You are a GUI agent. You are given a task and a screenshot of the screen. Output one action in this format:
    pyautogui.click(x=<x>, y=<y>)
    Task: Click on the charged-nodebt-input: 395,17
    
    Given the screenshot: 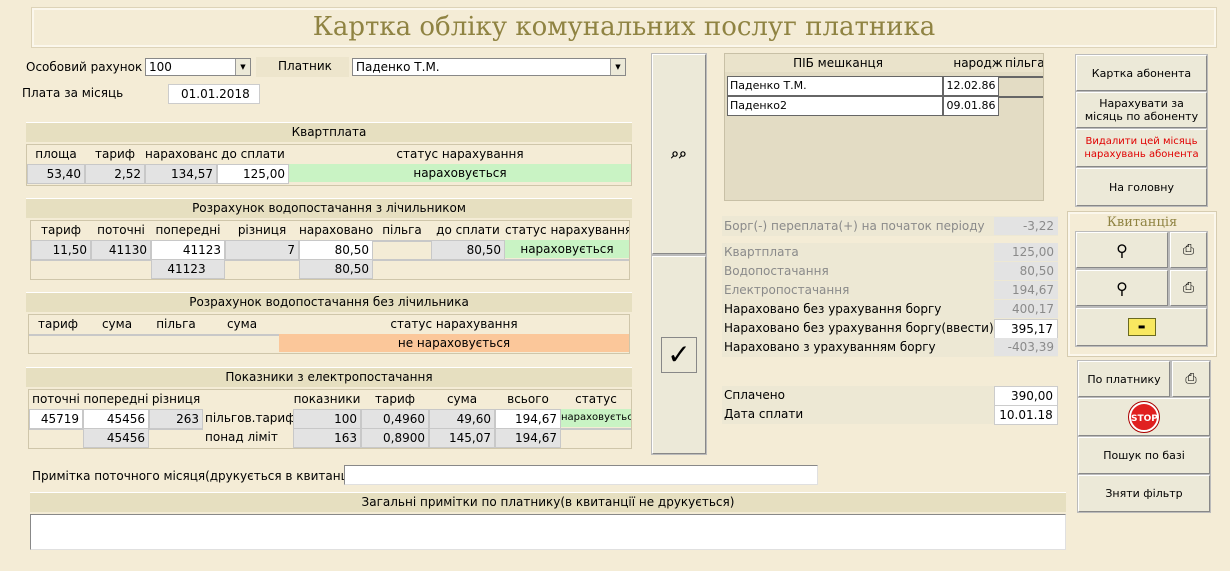 What is the action you would take?
    pyautogui.click(x=1026, y=329)
    